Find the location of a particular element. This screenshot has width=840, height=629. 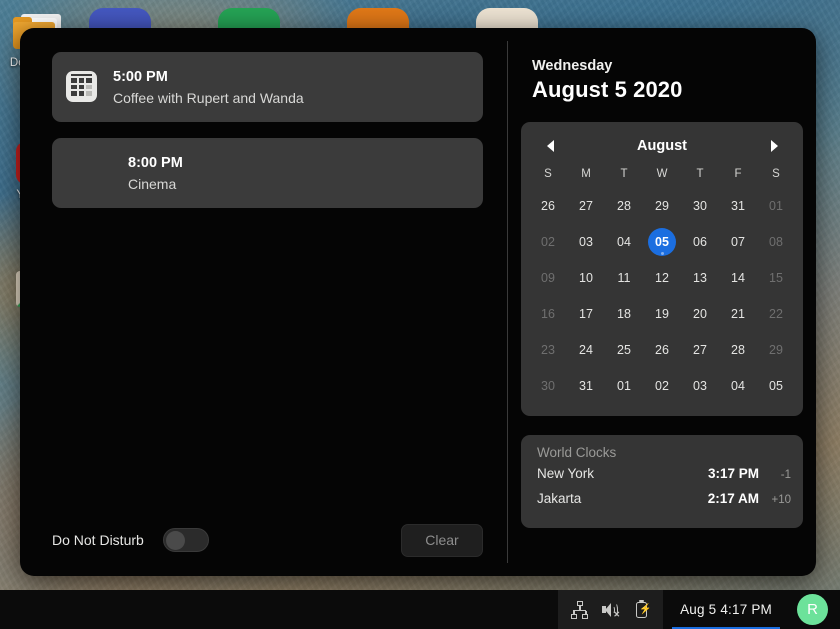

calendar-day-number: 16 is located at coordinates (548, 314).